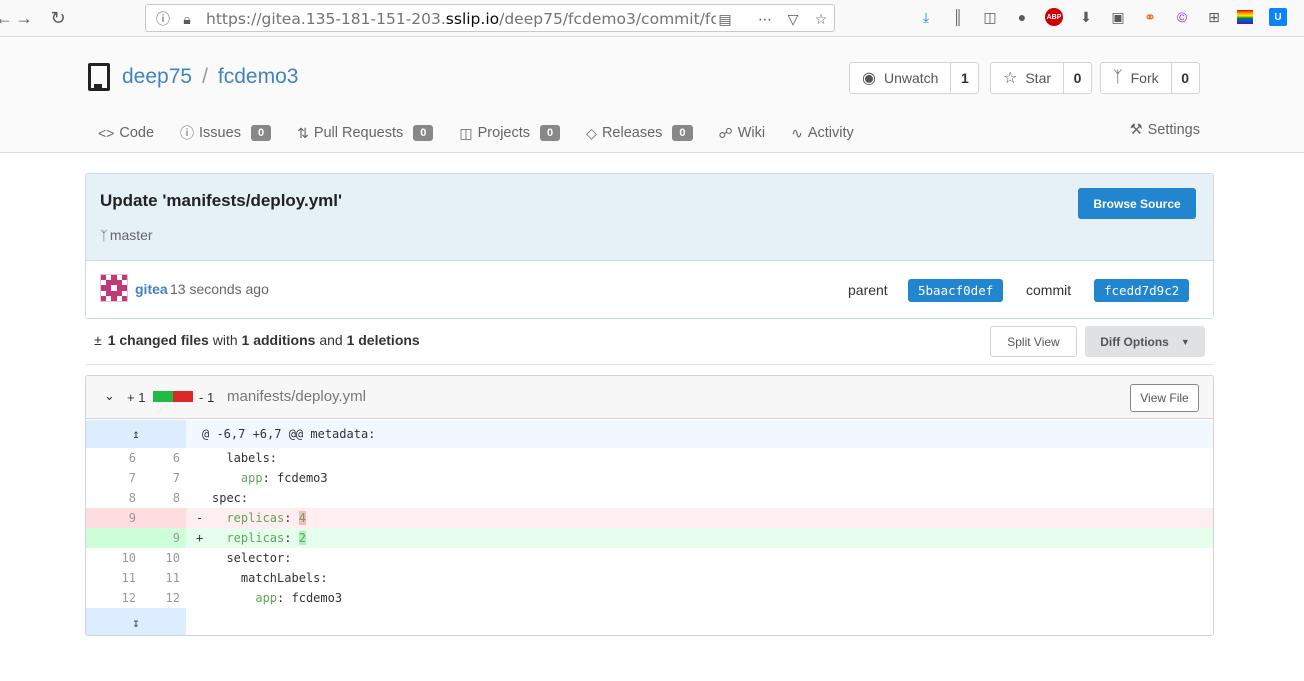 The image size is (1304, 681). What do you see at coordinates (1022, 17) in the screenshot?
I see `account-icon: ●` at bounding box center [1022, 17].